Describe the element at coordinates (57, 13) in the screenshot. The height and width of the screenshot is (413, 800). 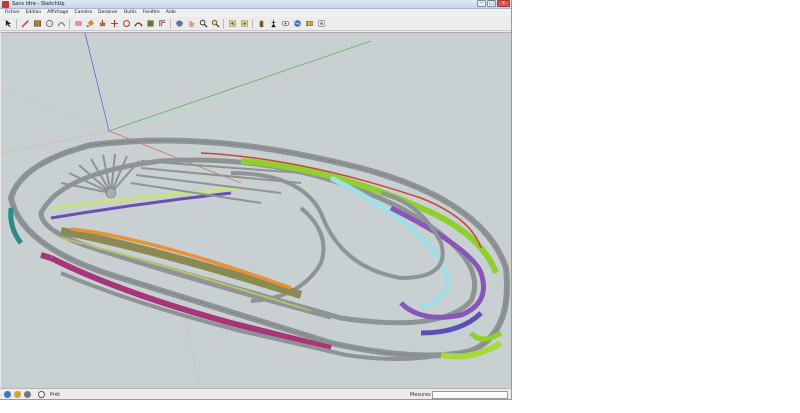
I see `menu-affichage: Affichage` at that location.